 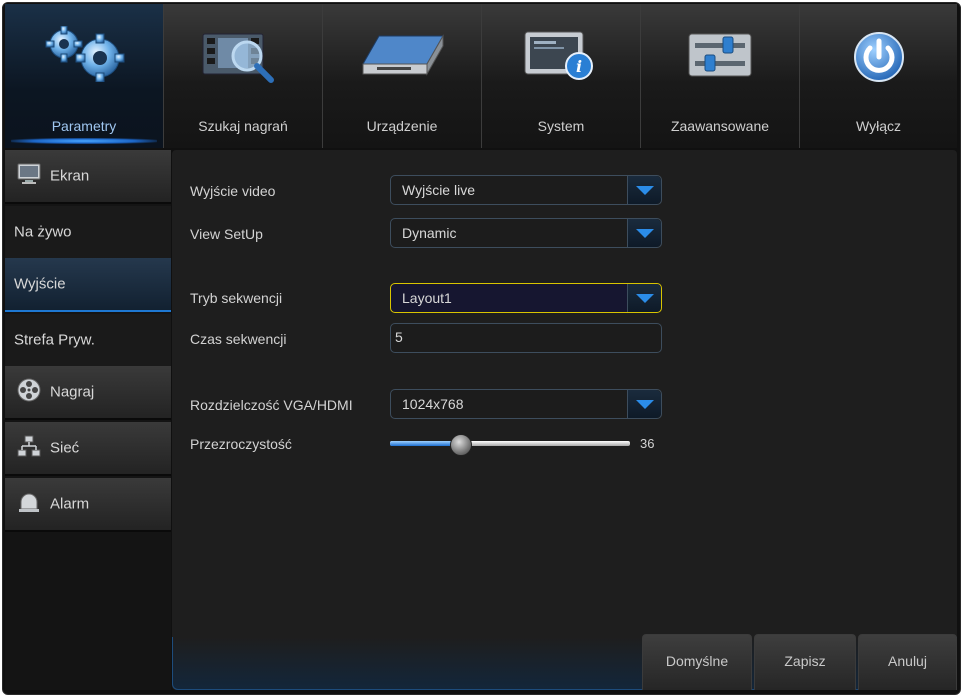 What do you see at coordinates (647, 443) in the screenshot?
I see `transparency-value: 36` at bounding box center [647, 443].